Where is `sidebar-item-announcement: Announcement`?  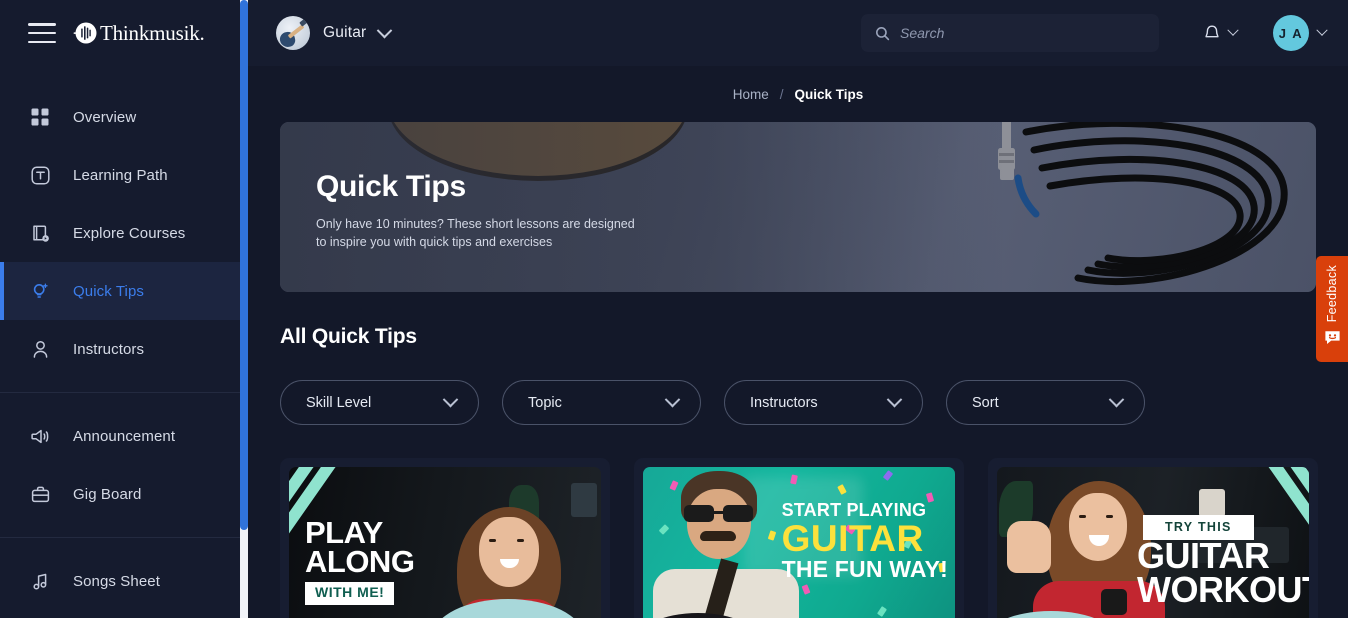
sidebar-item-announcement: Announcement is located at coordinates (120, 436).